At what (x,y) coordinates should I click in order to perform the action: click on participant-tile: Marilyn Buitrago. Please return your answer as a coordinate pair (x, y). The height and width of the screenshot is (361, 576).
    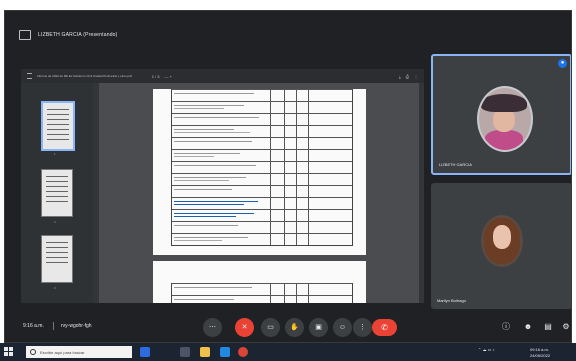
    Looking at the image, I should click on (501, 246).